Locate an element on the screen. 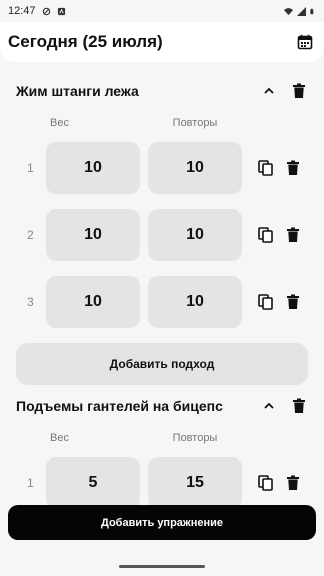 The height and width of the screenshot is (576, 324). exercise-header: Жим штанги лежа is located at coordinates (162, 91).